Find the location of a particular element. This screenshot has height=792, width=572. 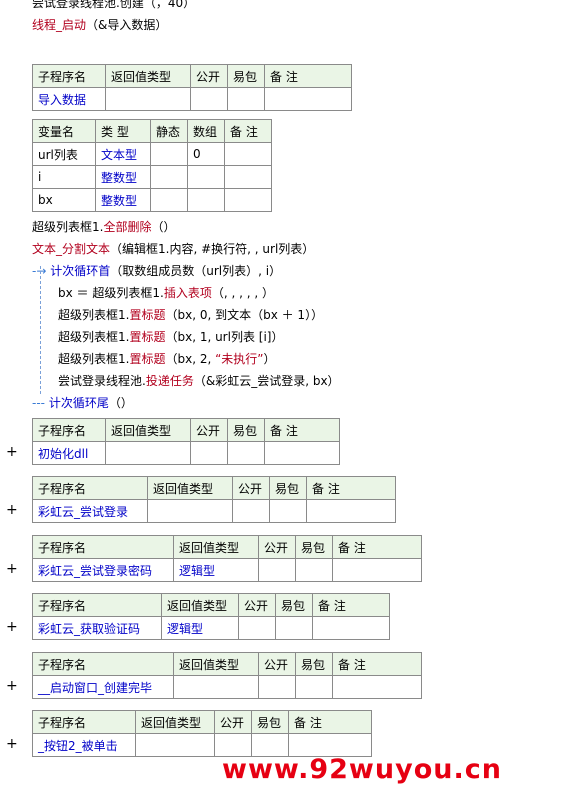

table-row: bx 整数型 is located at coordinates (152, 200).